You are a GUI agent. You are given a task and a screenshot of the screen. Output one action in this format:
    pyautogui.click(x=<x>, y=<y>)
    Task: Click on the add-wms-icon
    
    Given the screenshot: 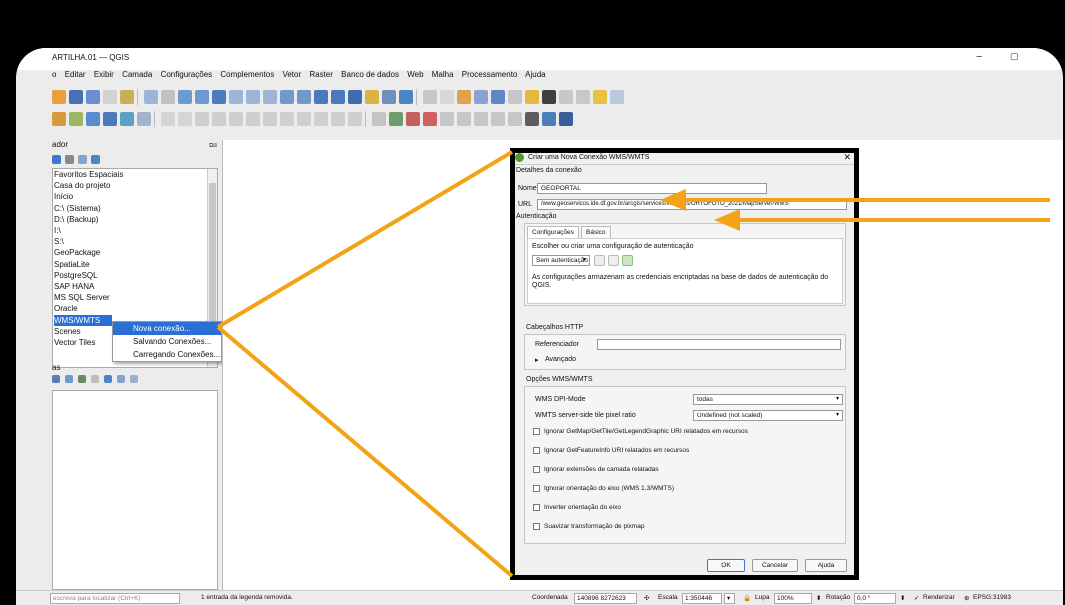 What is the action you would take?
    pyautogui.click(x=127, y=119)
    